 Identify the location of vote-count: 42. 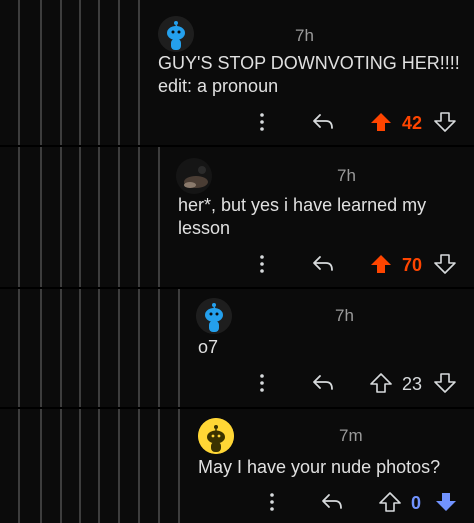
(412, 123).